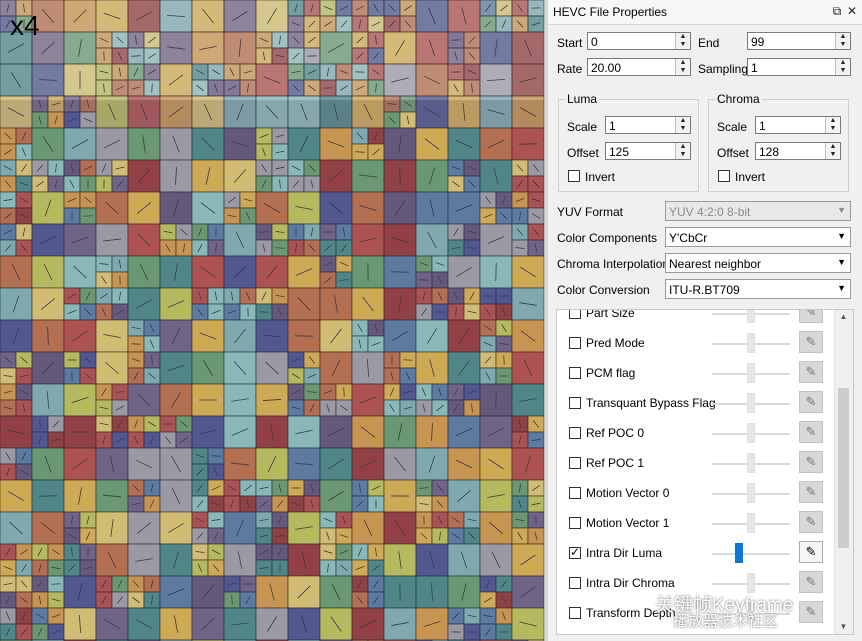 Image resolution: width=862 pixels, height=641 pixels. I want to click on chroma-offset-spinbox: 128 ▲ ▼, so click(798, 151).